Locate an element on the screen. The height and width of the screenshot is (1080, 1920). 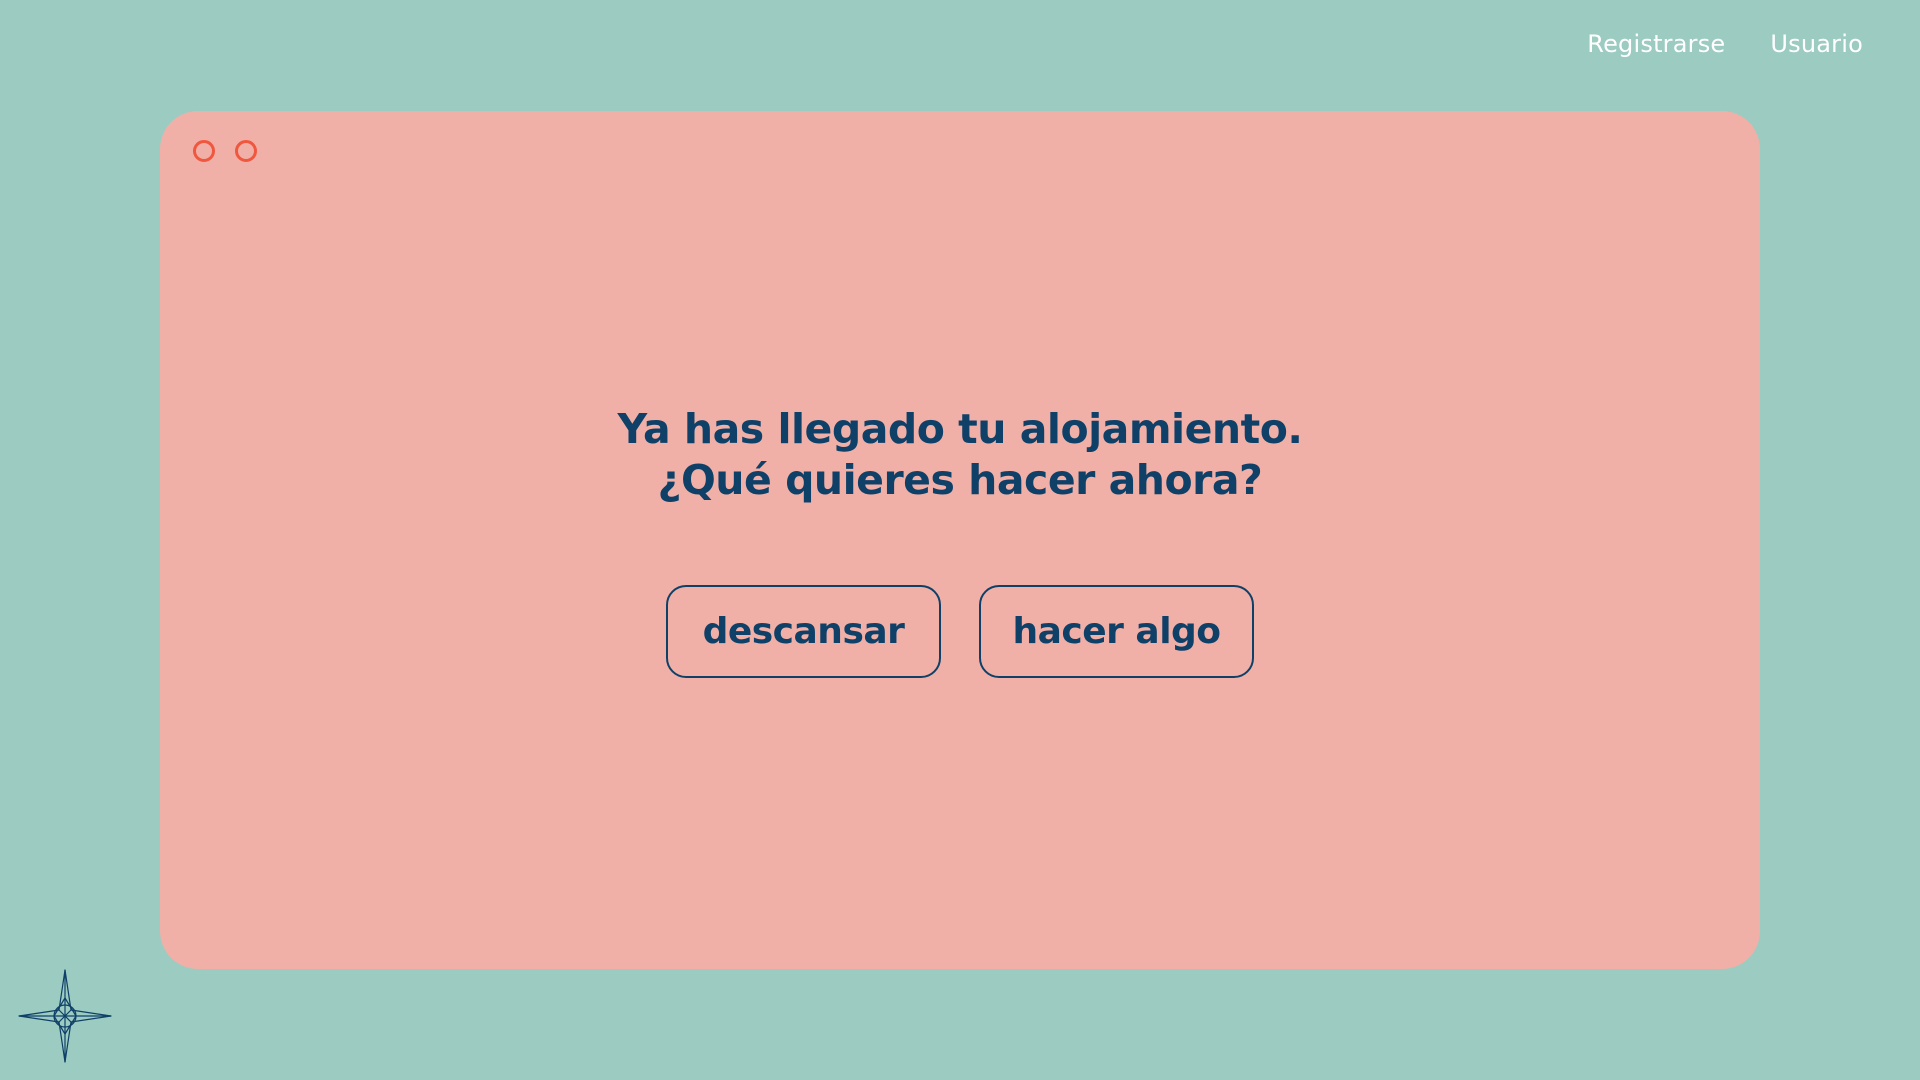
rest-button: descansar is located at coordinates (803, 631).